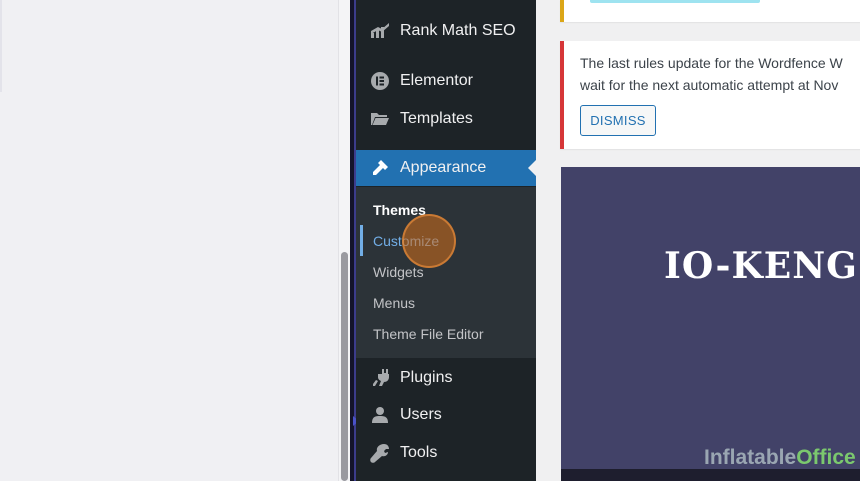 This screenshot has width=860, height=481. I want to click on submenu-item-widgets: Widgets, so click(398, 272).